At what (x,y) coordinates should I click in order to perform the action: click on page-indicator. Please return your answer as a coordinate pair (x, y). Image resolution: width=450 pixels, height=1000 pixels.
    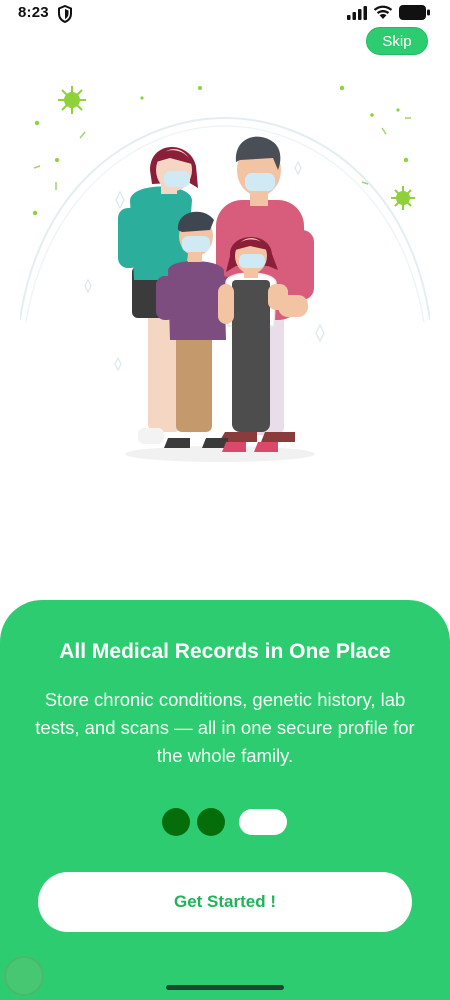
    Looking at the image, I should click on (225, 822).